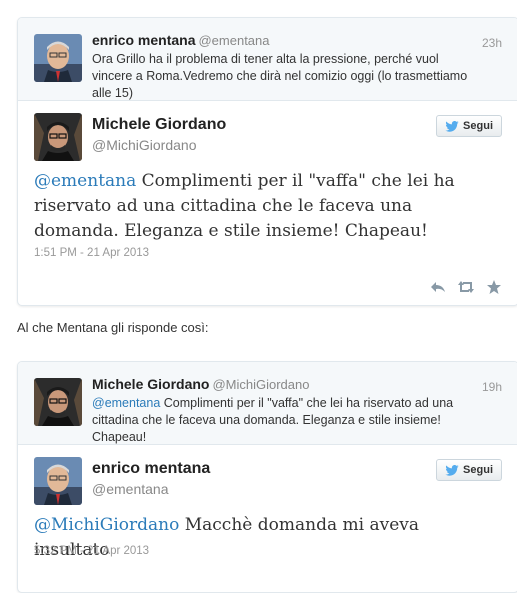 This screenshot has width=517, height=593. I want to click on retweet-icon, so click(466, 287).